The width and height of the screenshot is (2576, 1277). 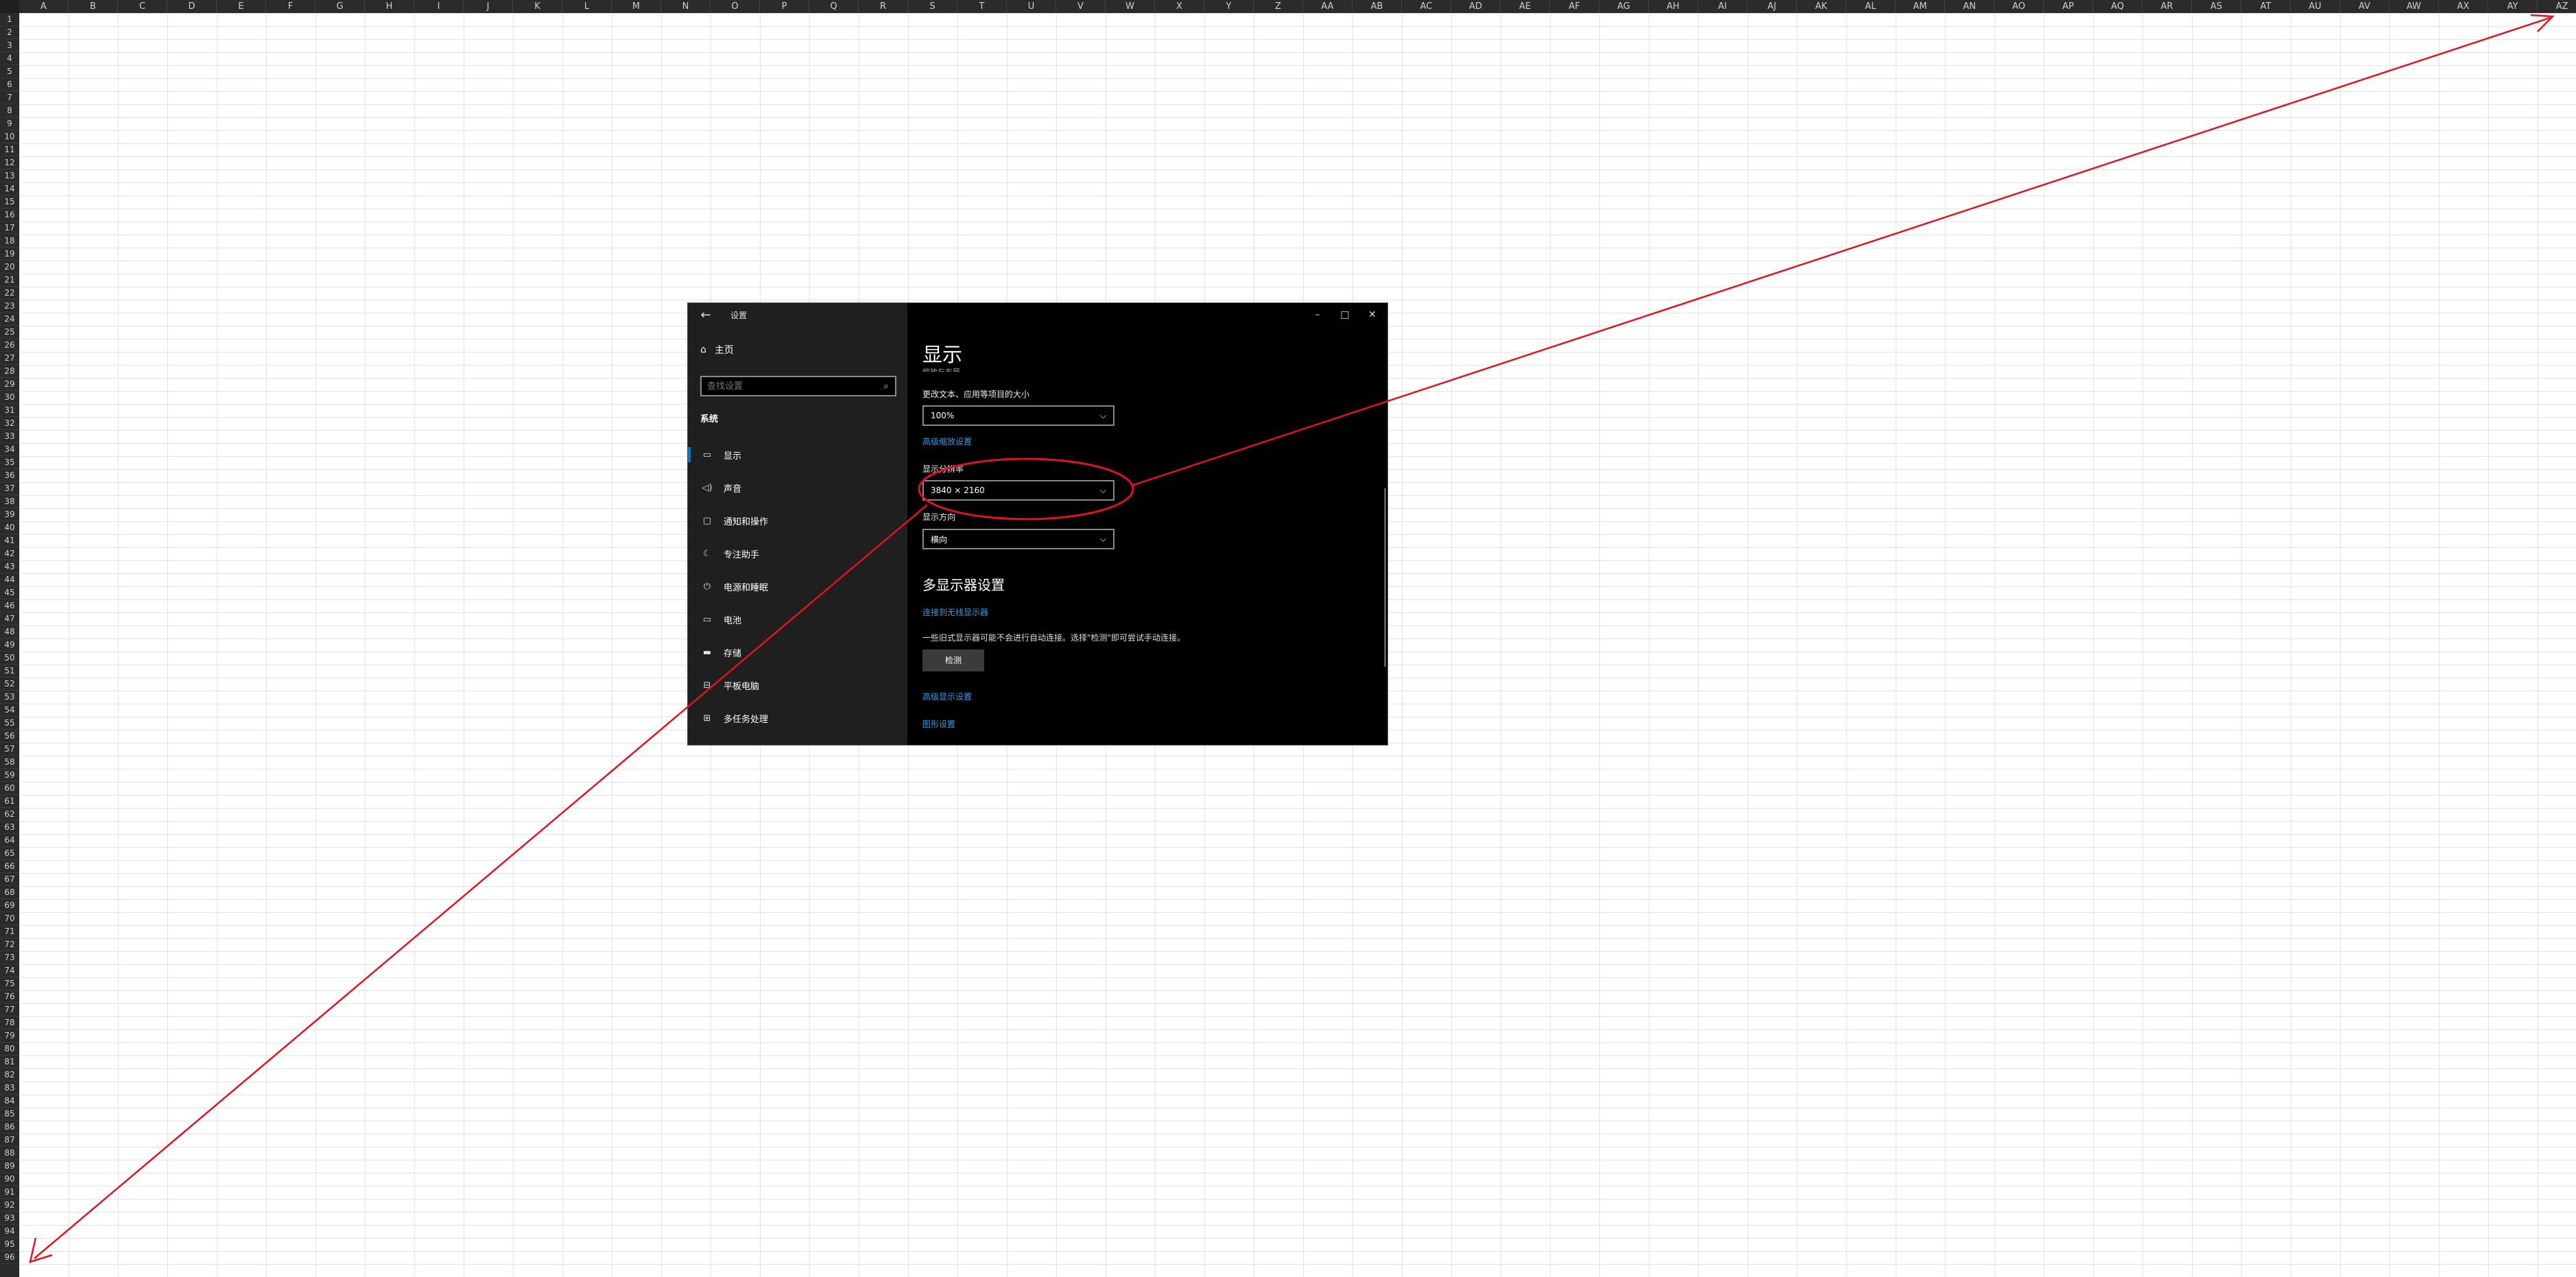 What do you see at coordinates (1026, 489) in the screenshot?
I see `resolution-highlight-ellipse` at bounding box center [1026, 489].